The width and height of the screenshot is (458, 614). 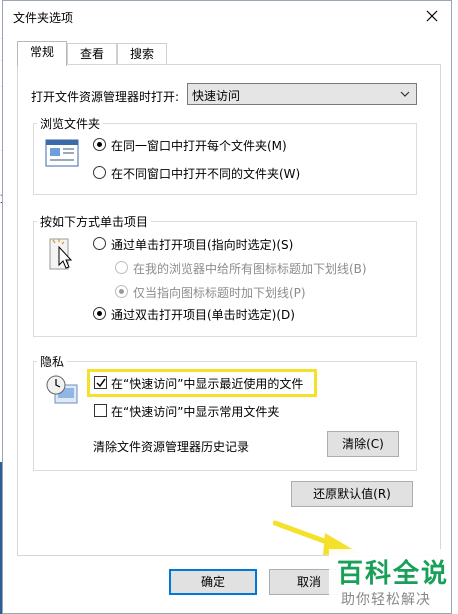 What do you see at coordinates (121, 291) in the screenshot?
I see `radio-underline-hover` at bounding box center [121, 291].